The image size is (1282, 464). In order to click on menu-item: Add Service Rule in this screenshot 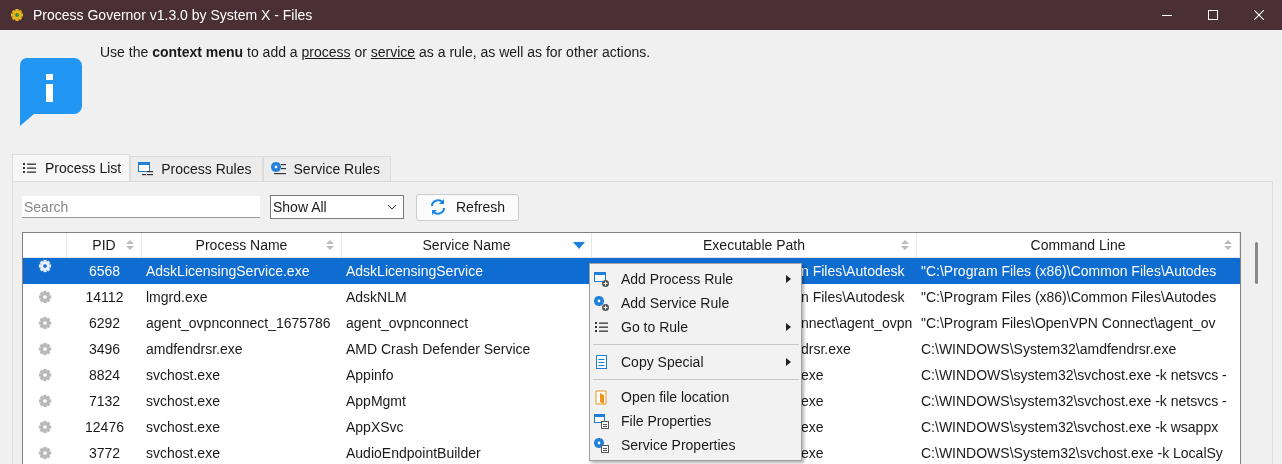, I will do `click(695, 303)`.